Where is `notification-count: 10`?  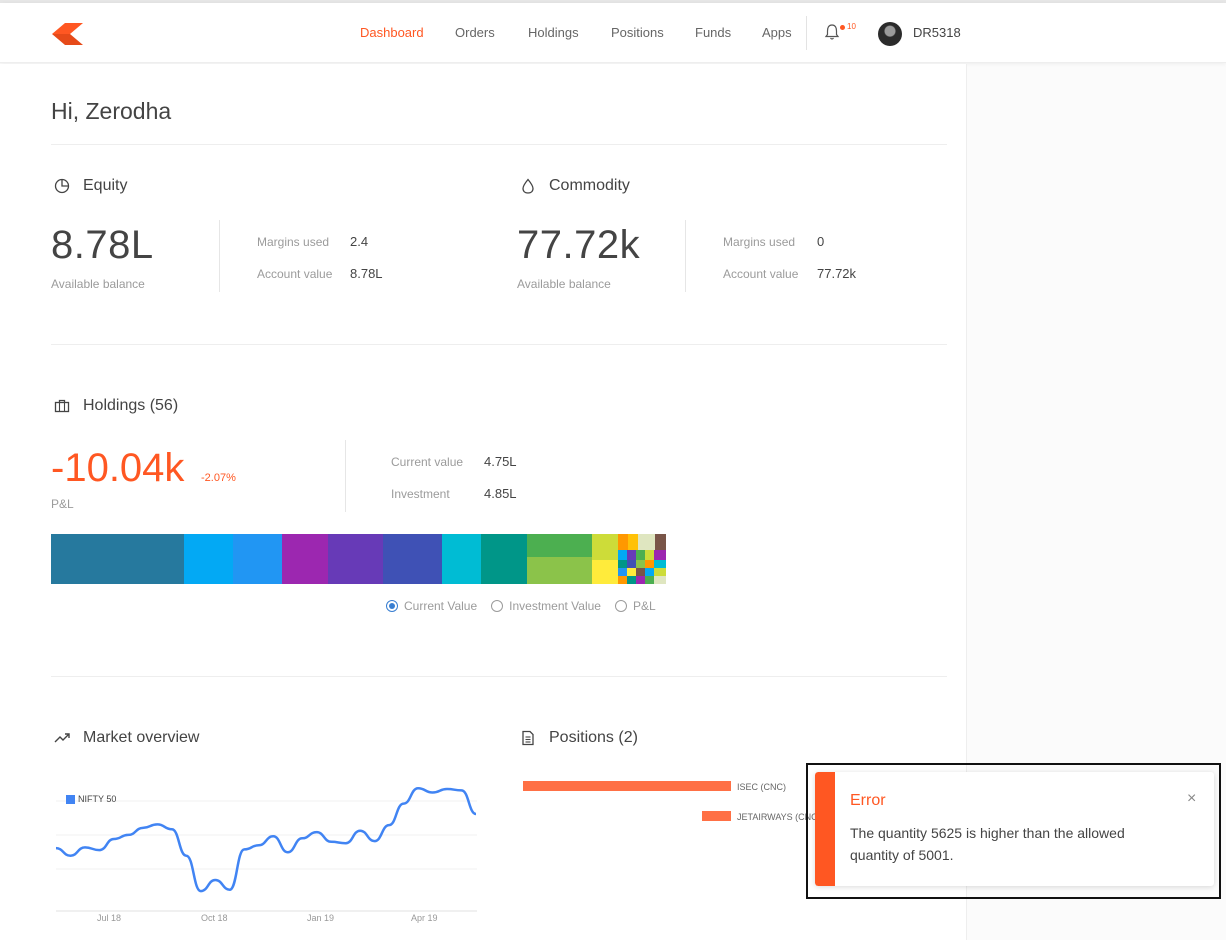 notification-count: 10 is located at coordinates (851, 26).